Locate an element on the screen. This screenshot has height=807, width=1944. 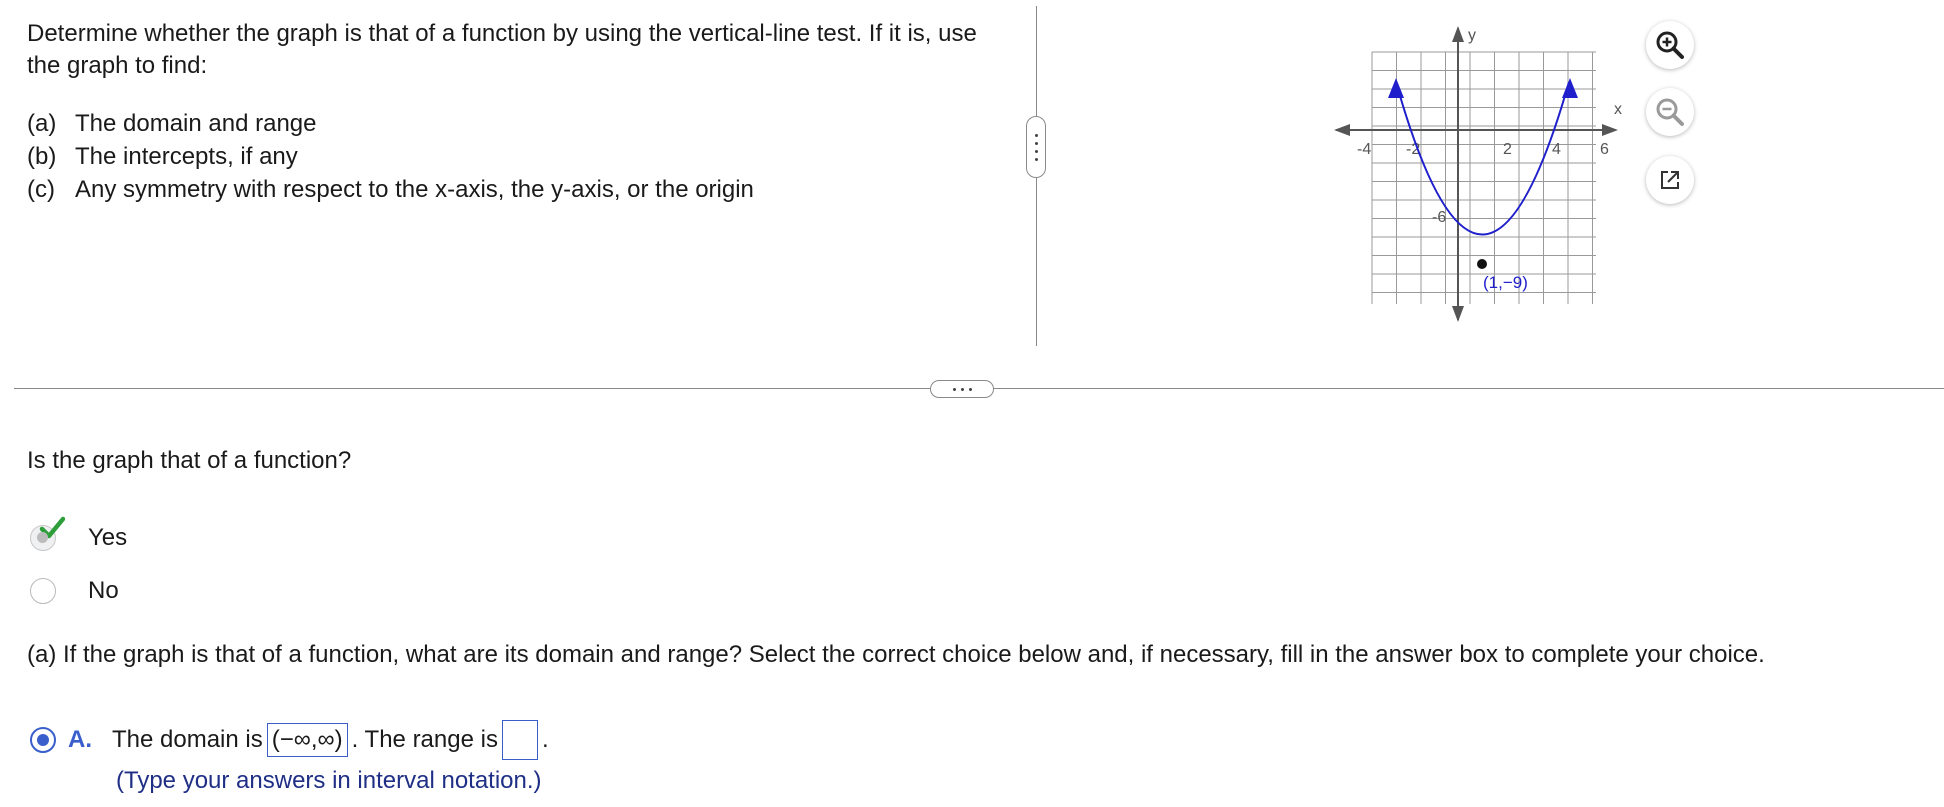
range-prefix: . The range is is located at coordinates (424, 739).